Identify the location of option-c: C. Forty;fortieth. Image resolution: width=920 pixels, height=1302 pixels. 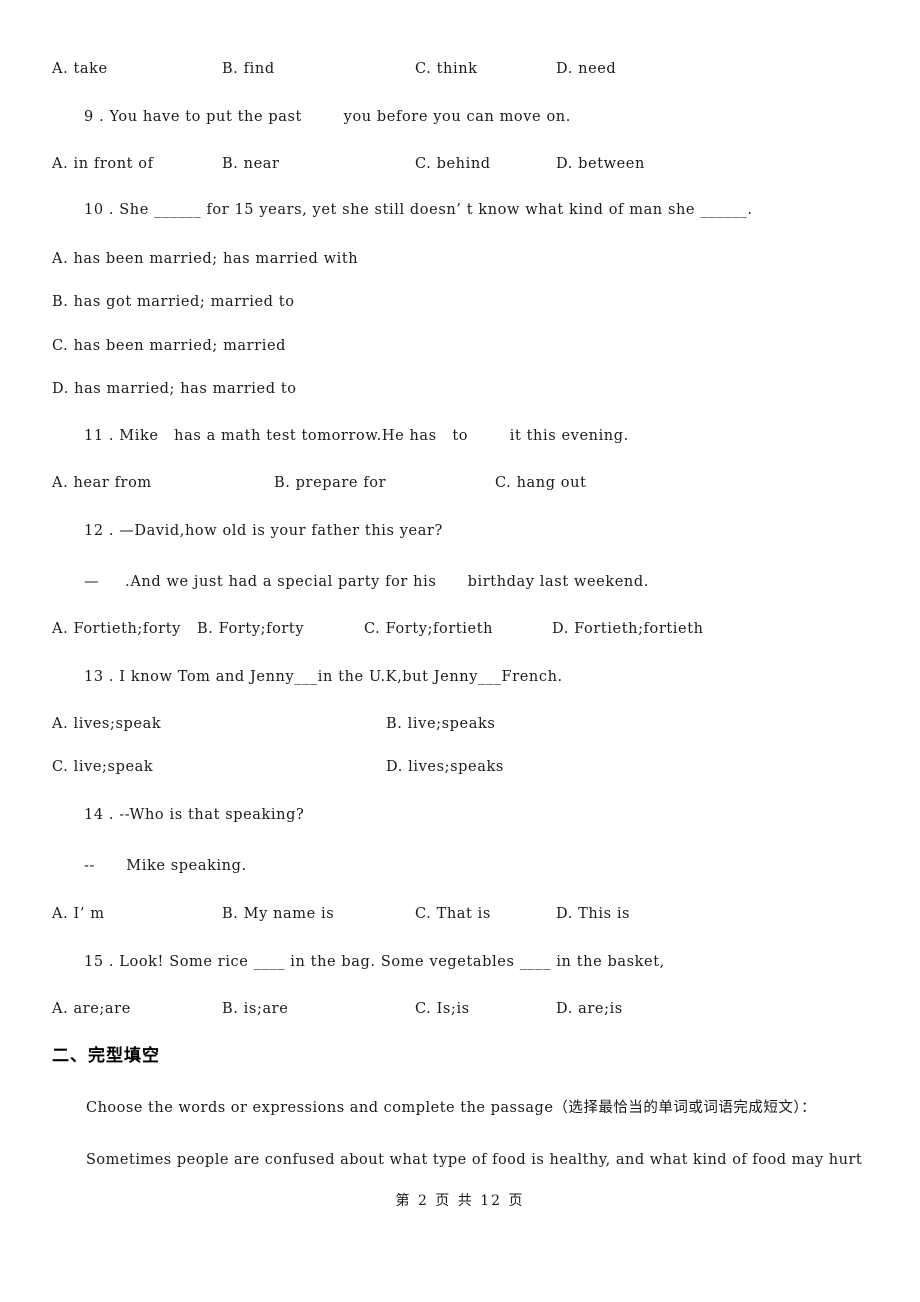
(429, 629).